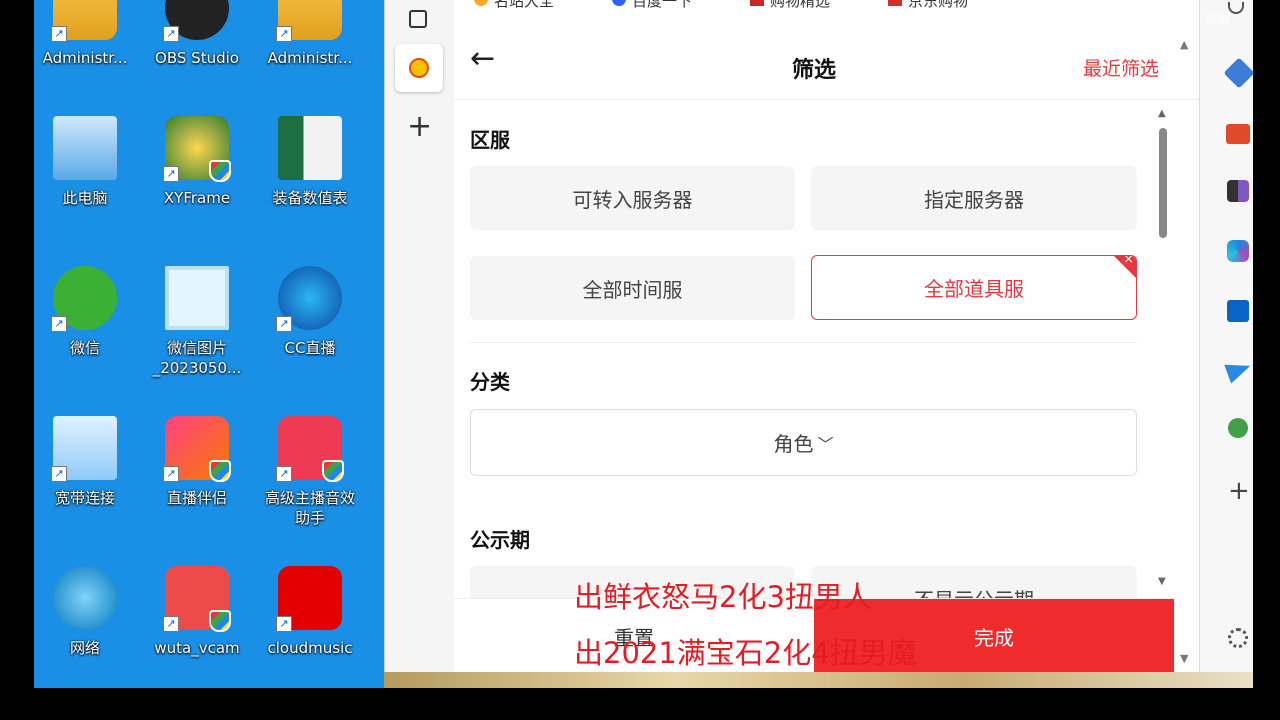  What do you see at coordinates (481, 3) in the screenshot?
I see `site-icon` at bounding box center [481, 3].